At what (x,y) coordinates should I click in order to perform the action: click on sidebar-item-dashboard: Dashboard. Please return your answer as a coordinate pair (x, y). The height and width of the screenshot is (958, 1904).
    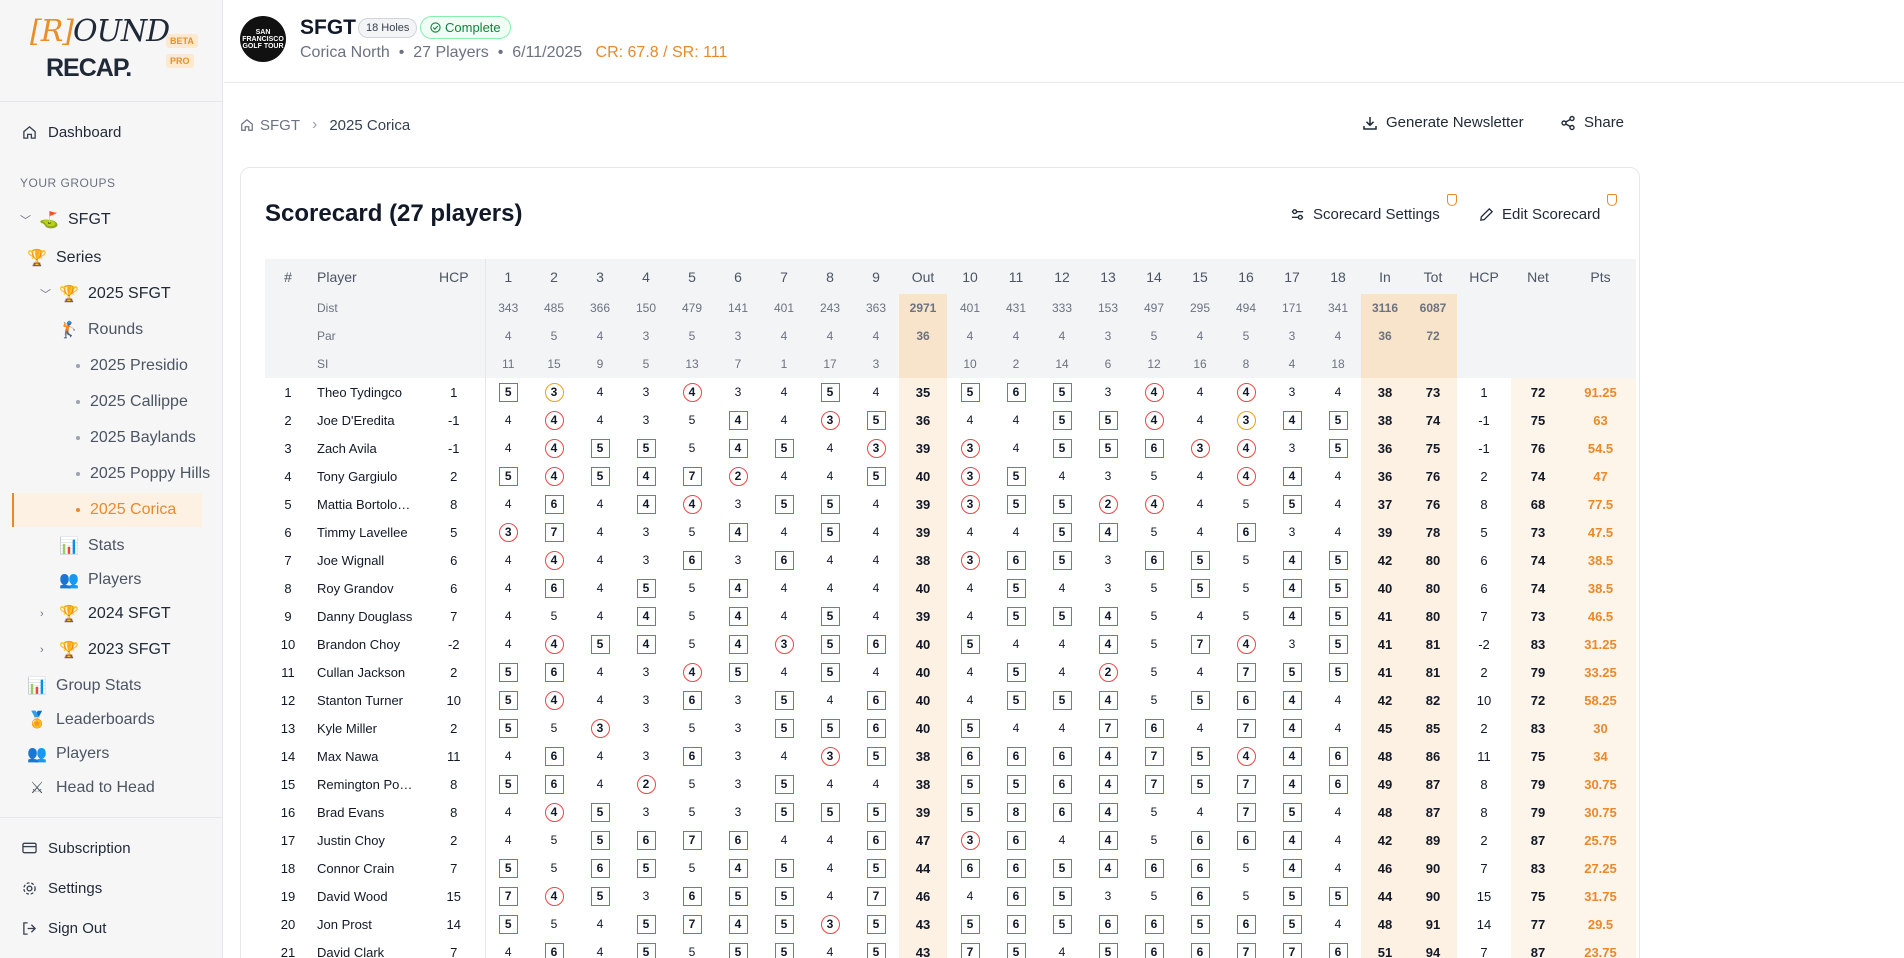
    Looking at the image, I should click on (111, 132).